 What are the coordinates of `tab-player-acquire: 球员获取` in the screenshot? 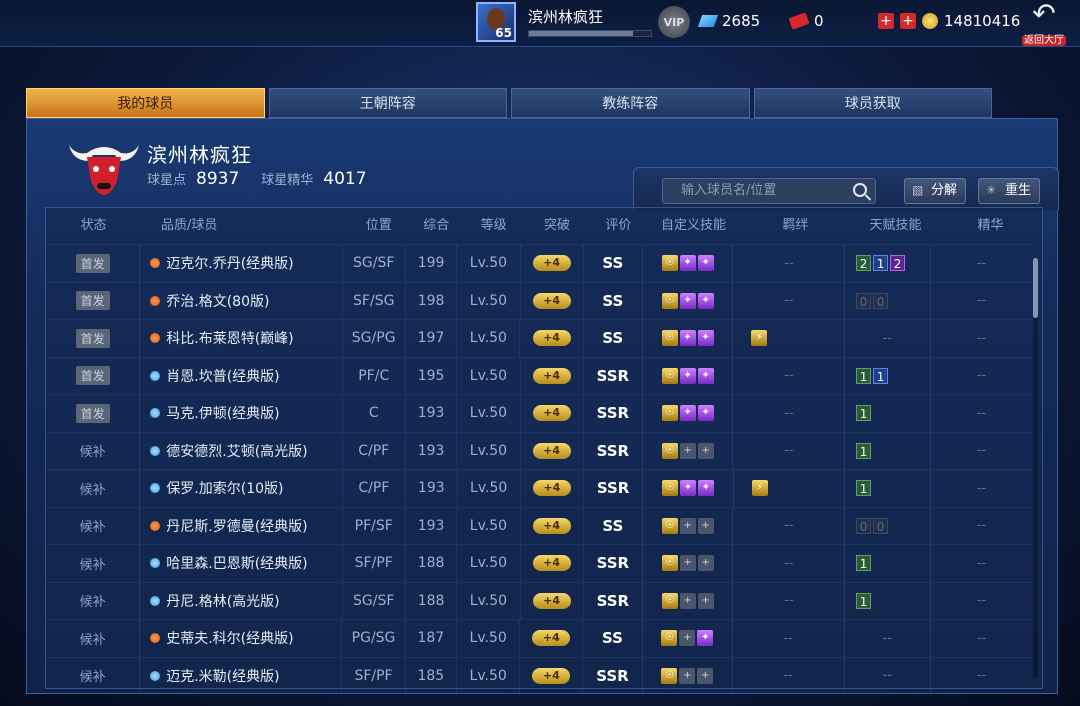 It's located at (872, 103).